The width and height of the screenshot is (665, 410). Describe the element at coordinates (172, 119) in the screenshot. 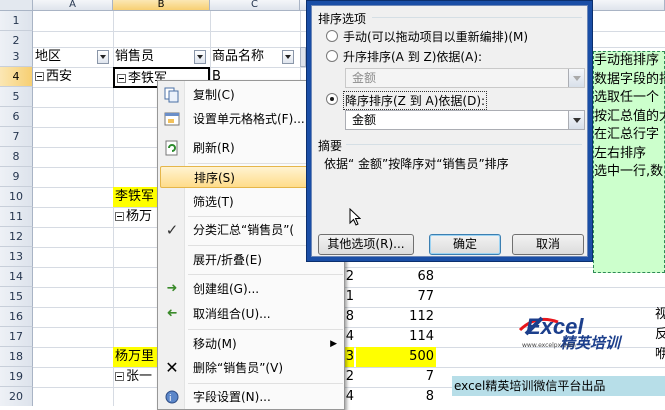

I see `format-icon` at that location.